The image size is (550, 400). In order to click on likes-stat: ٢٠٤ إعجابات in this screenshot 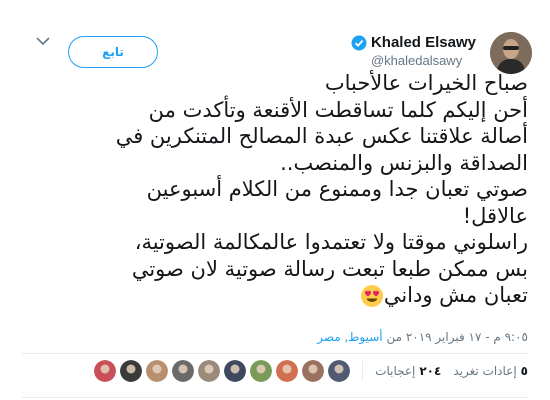, I will do `click(408, 371)`.